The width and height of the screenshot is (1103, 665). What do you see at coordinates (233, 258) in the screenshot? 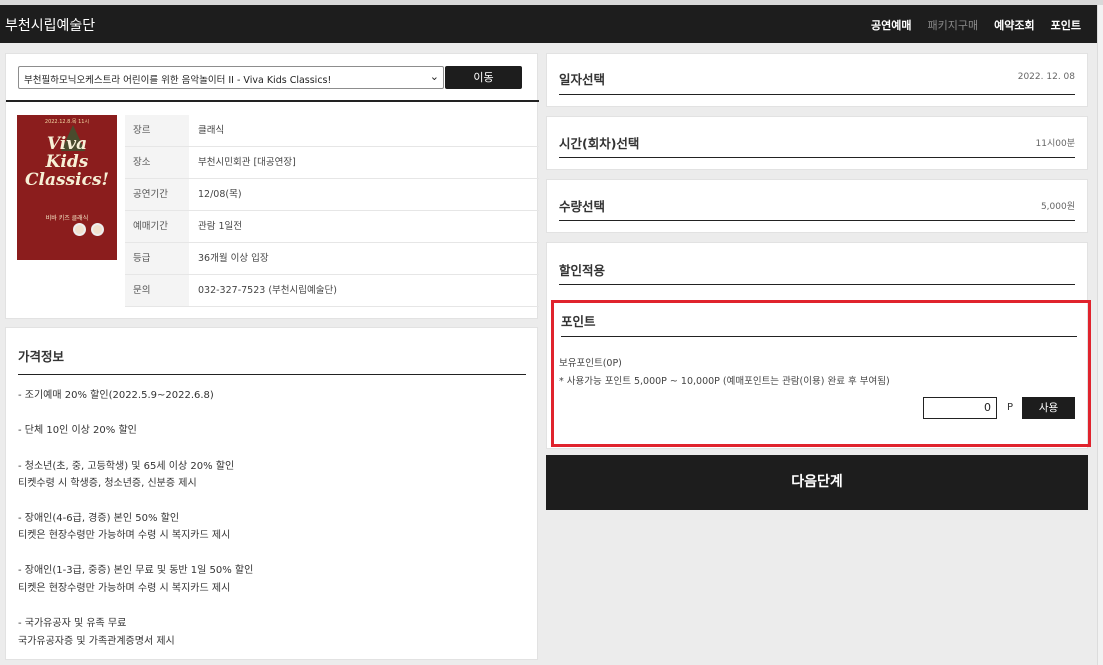
I see `info-value: 36개월 이상 입장` at bounding box center [233, 258].